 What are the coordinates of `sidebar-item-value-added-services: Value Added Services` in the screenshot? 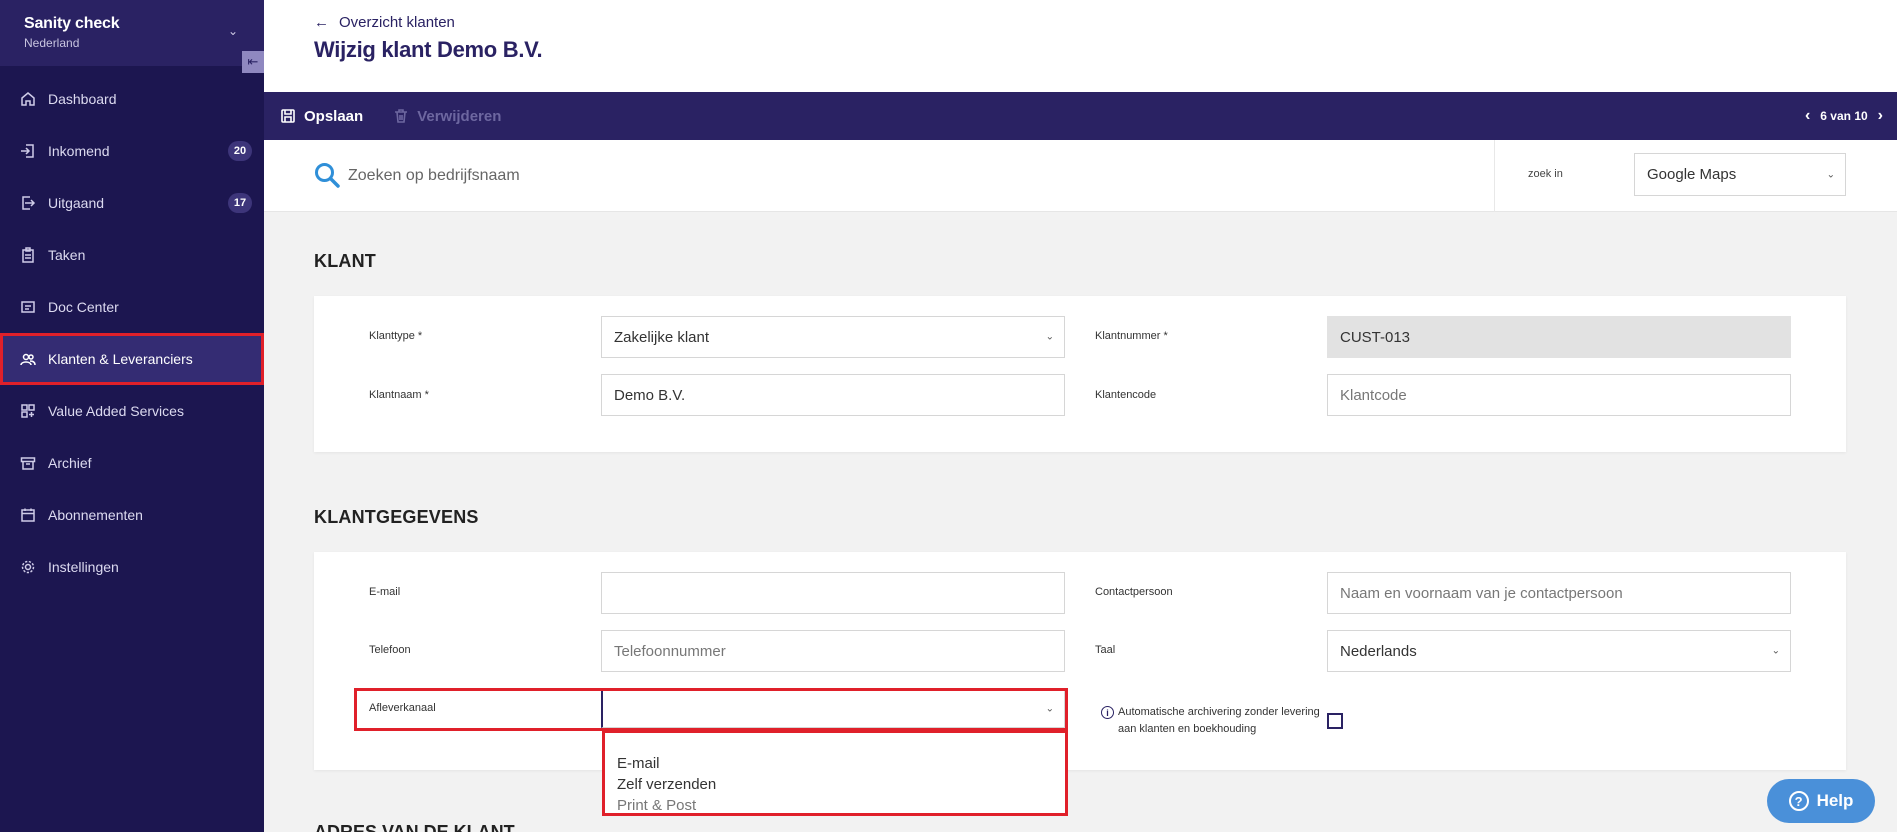 It's located at (132, 411).